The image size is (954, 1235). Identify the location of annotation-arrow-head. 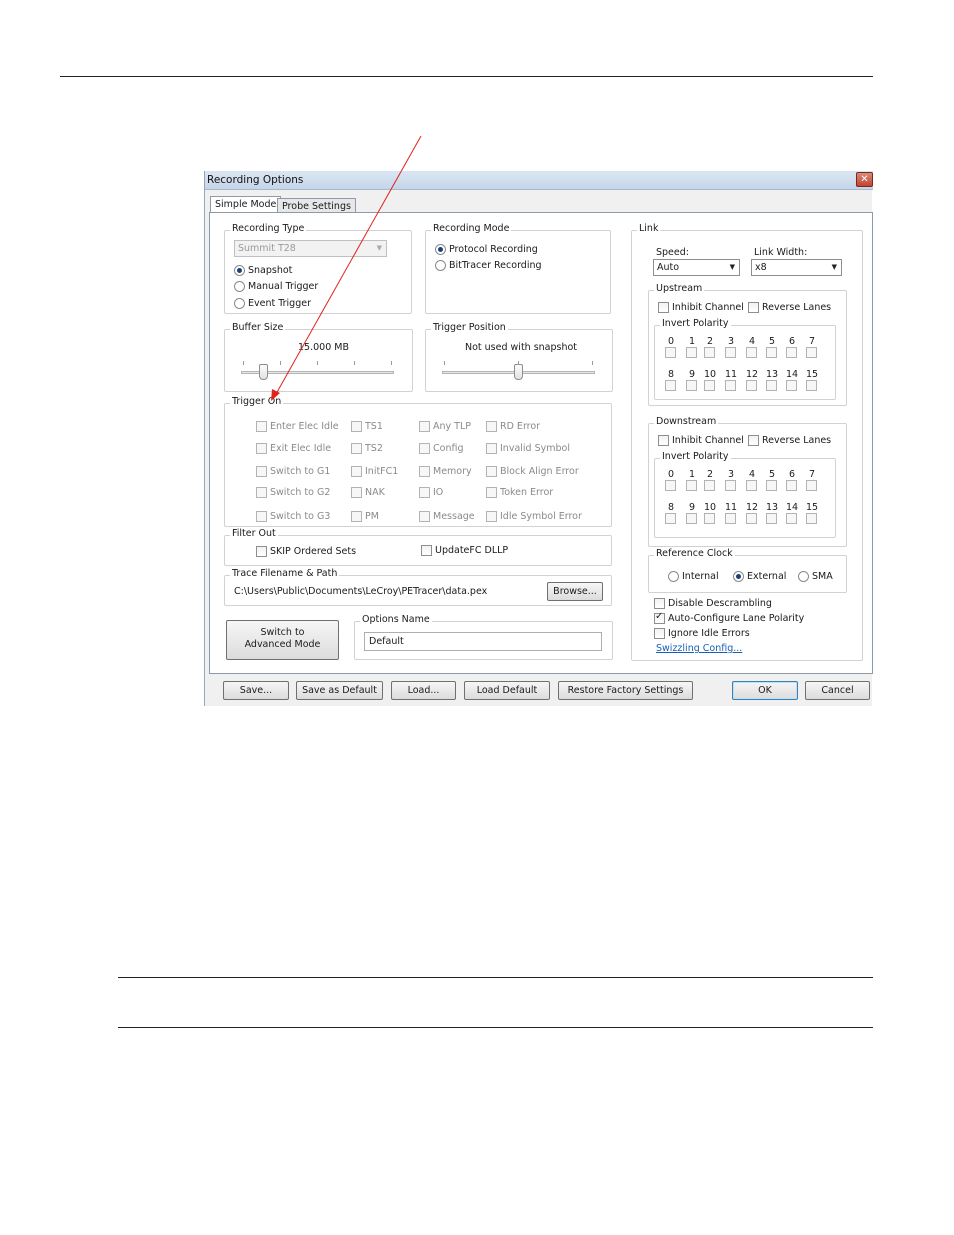
(275, 395).